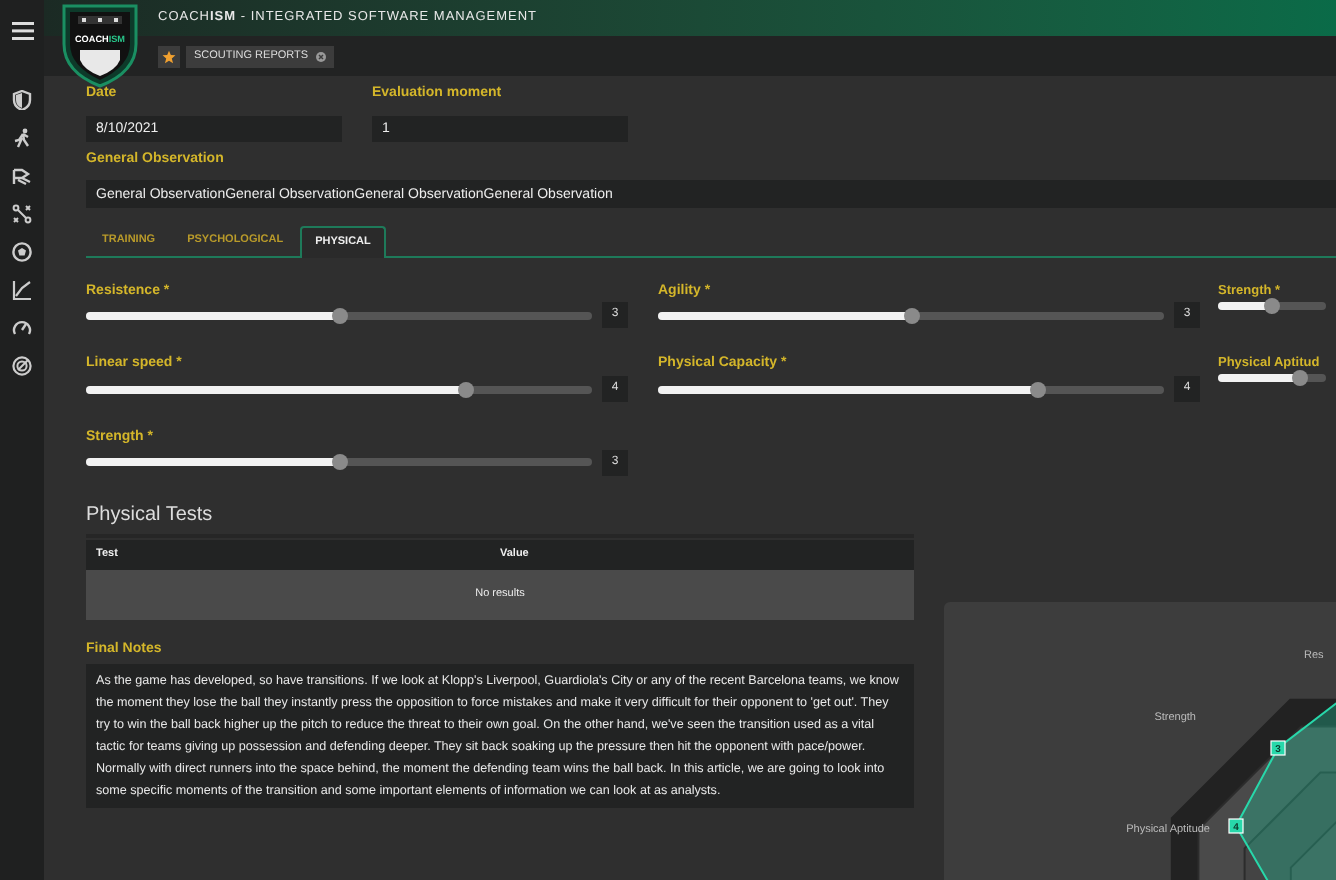  What do you see at coordinates (22, 328) in the screenshot?
I see `gauge-icon` at bounding box center [22, 328].